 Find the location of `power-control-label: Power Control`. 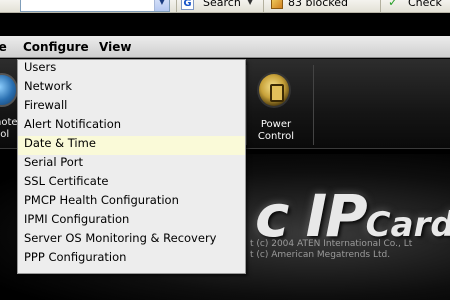

power-control-label: Power Control is located at coordinates (276, 131).